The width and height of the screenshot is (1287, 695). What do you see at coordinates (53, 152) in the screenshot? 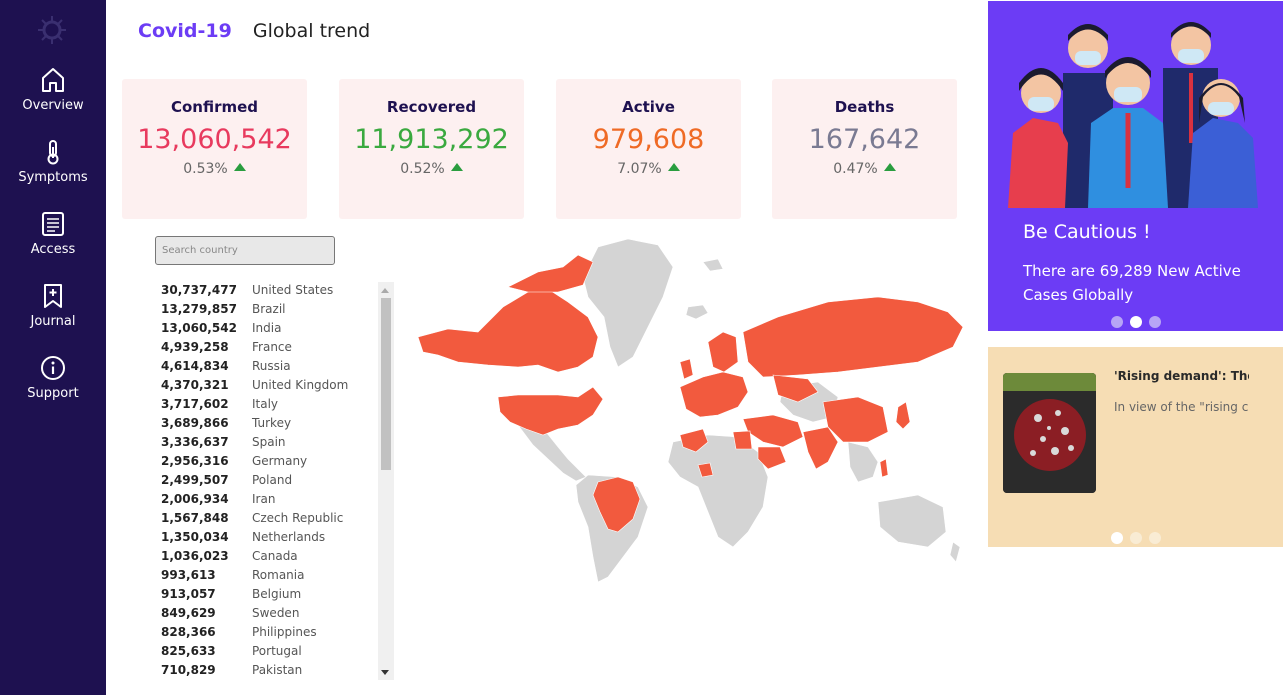
I see `thermometer-icon` at bounding box center [53, 152].